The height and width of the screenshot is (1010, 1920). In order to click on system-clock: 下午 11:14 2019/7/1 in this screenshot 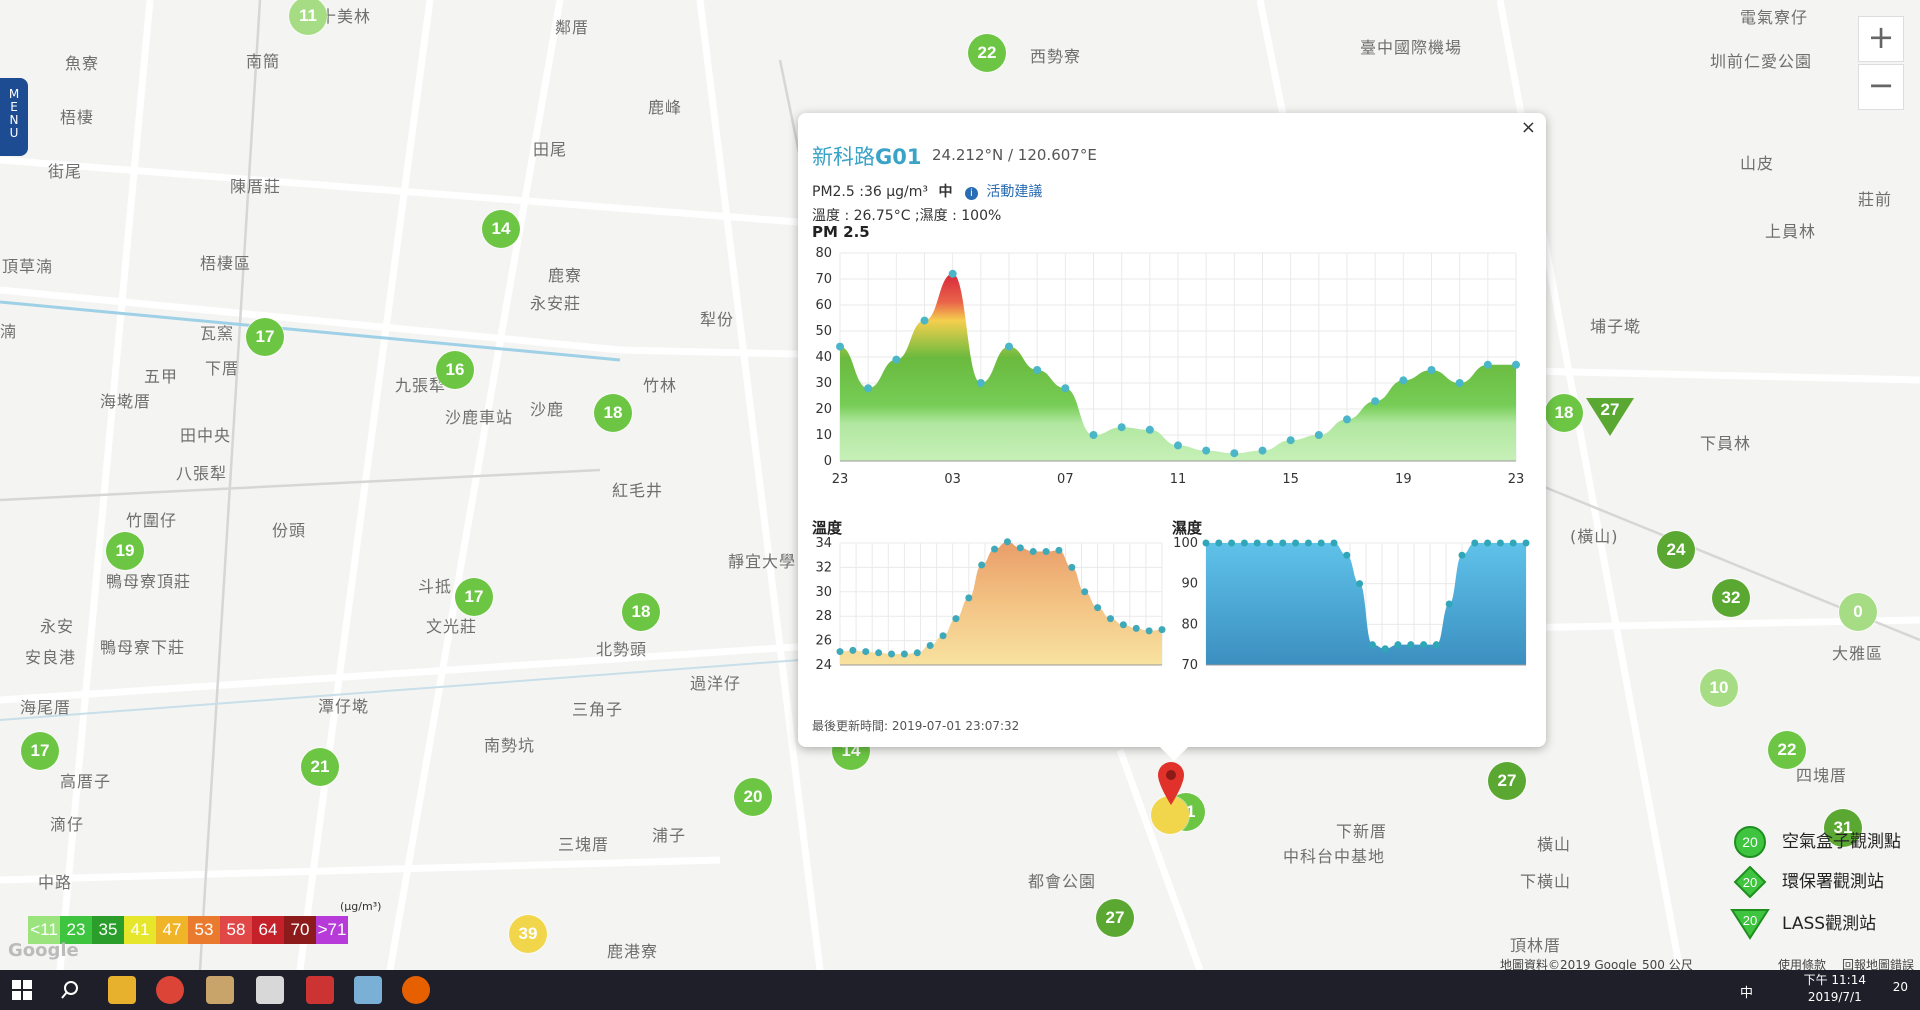, I will do `click(1835, 989)`.